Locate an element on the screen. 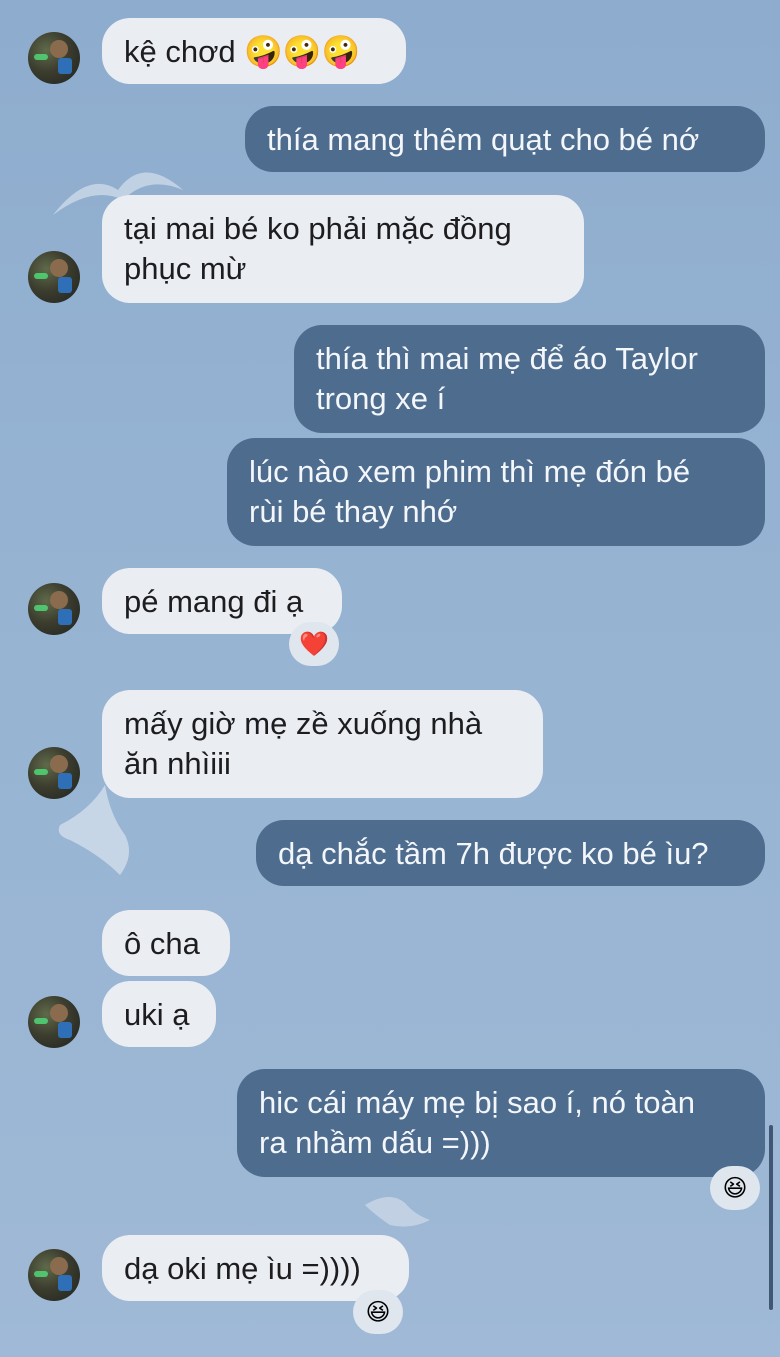  message-text: ăn nhìiii is located at coordinates (177, 763).